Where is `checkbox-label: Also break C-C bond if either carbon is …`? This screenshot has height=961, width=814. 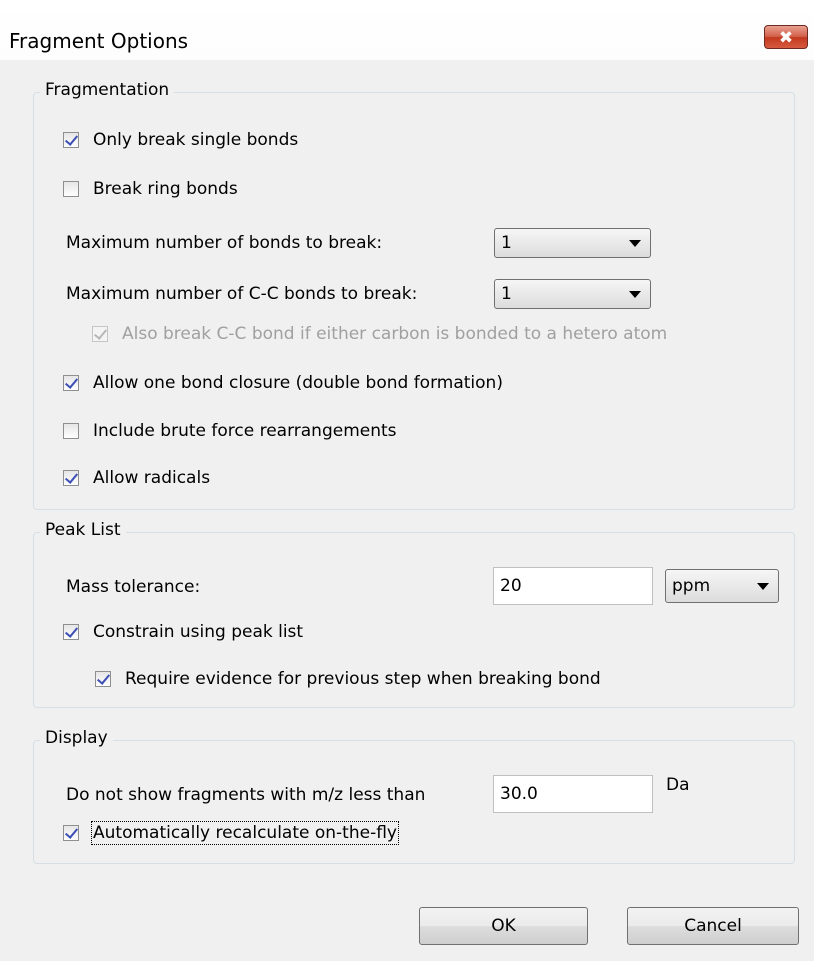 checkbox-label: Also break C-C bond if either carbon is … is located at coordinates (395, 334).